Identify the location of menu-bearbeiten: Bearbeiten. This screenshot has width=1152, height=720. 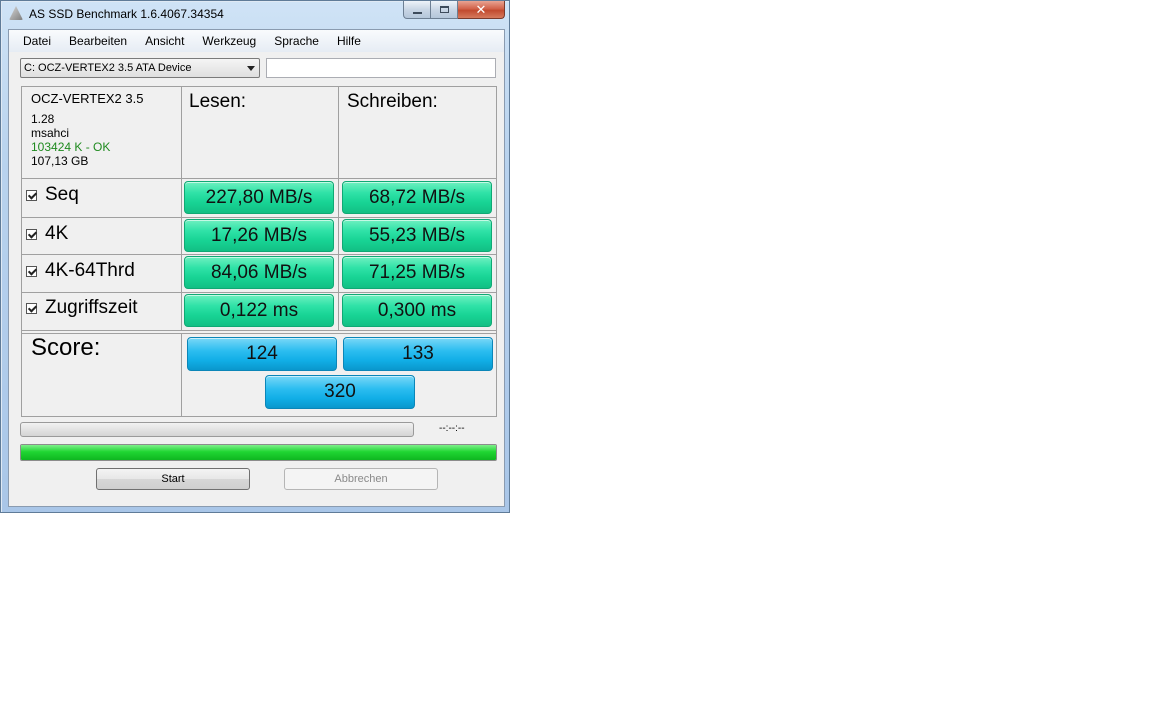
(98, 41).